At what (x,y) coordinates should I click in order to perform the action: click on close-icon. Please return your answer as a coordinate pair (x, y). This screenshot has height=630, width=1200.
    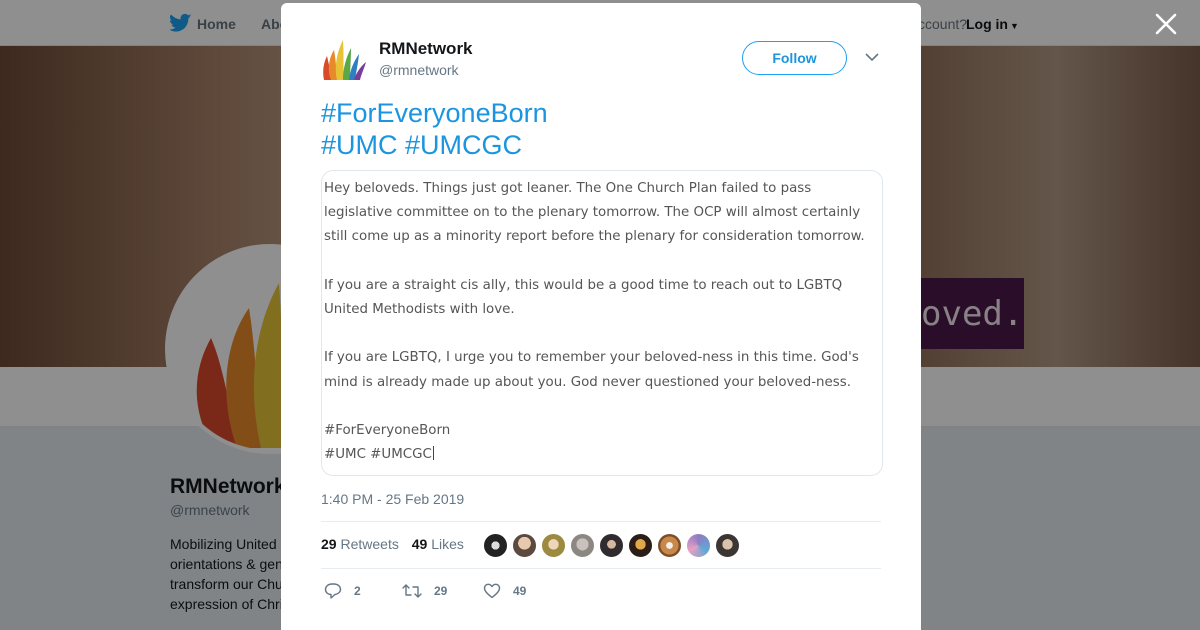
    Looking at the image, I should click on (1166, 24).